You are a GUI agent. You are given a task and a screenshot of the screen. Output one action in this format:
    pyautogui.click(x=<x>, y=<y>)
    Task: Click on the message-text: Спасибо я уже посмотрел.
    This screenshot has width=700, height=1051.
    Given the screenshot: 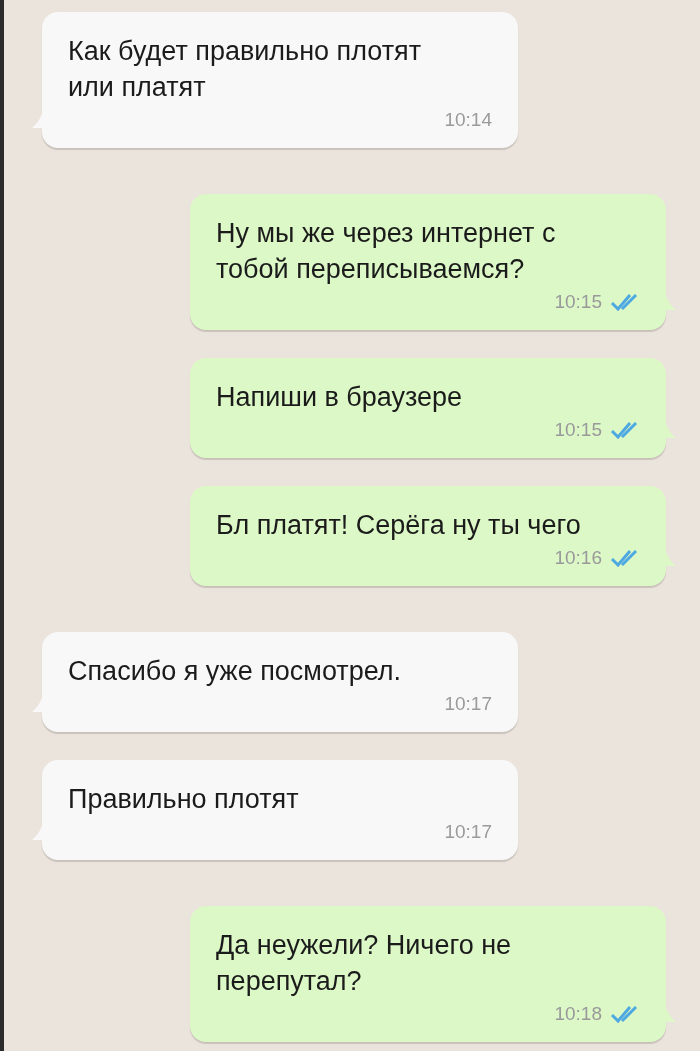 What is the action you would take?
    pyautogui.click(x=235, y=671)
    